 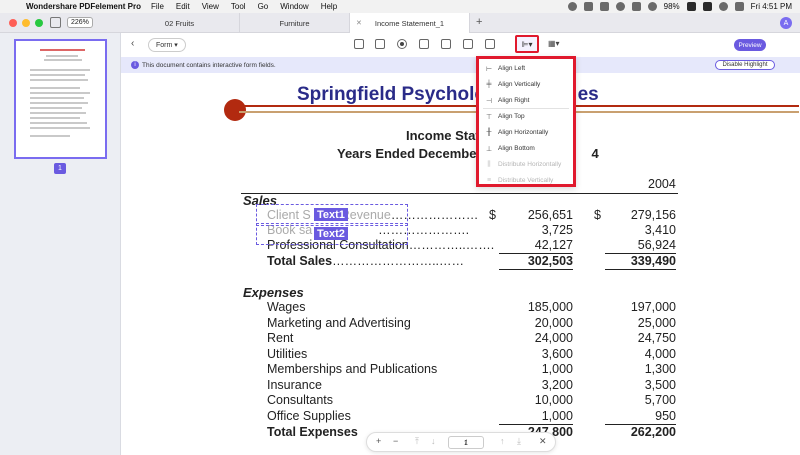 I want to click on menu-file: File, so click(x=157, y=6).